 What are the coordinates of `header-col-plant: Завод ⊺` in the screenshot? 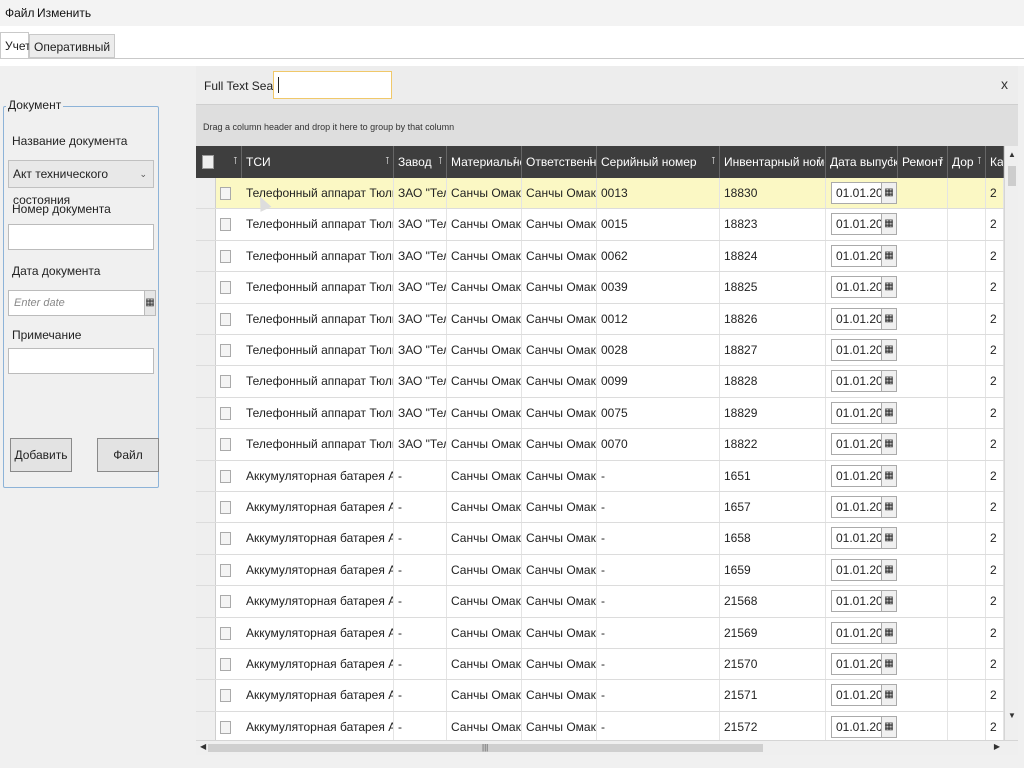 It's located at (420, 162).